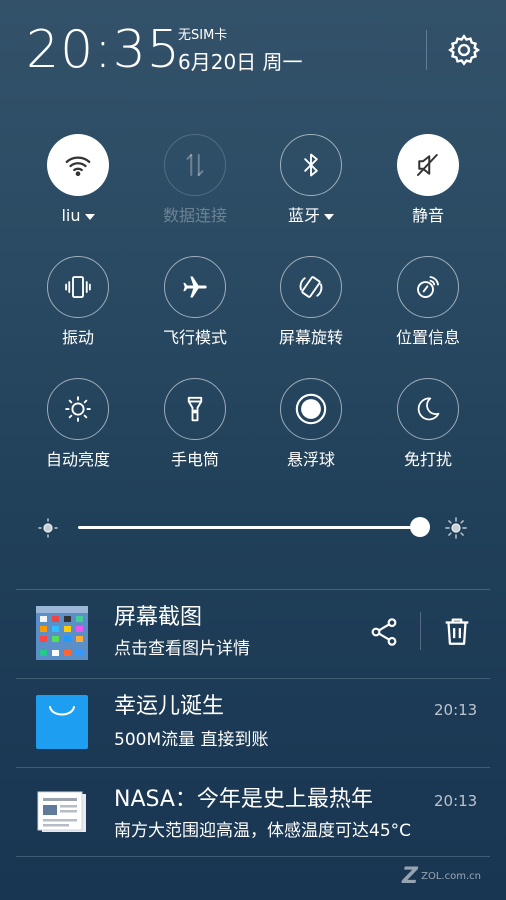 The width and height of the screenshot is (506, 900). What do you see at coordinates (240, 62) in the screenshot?
I see `date: 6月20日 周一` at bounding box center [240, 62].